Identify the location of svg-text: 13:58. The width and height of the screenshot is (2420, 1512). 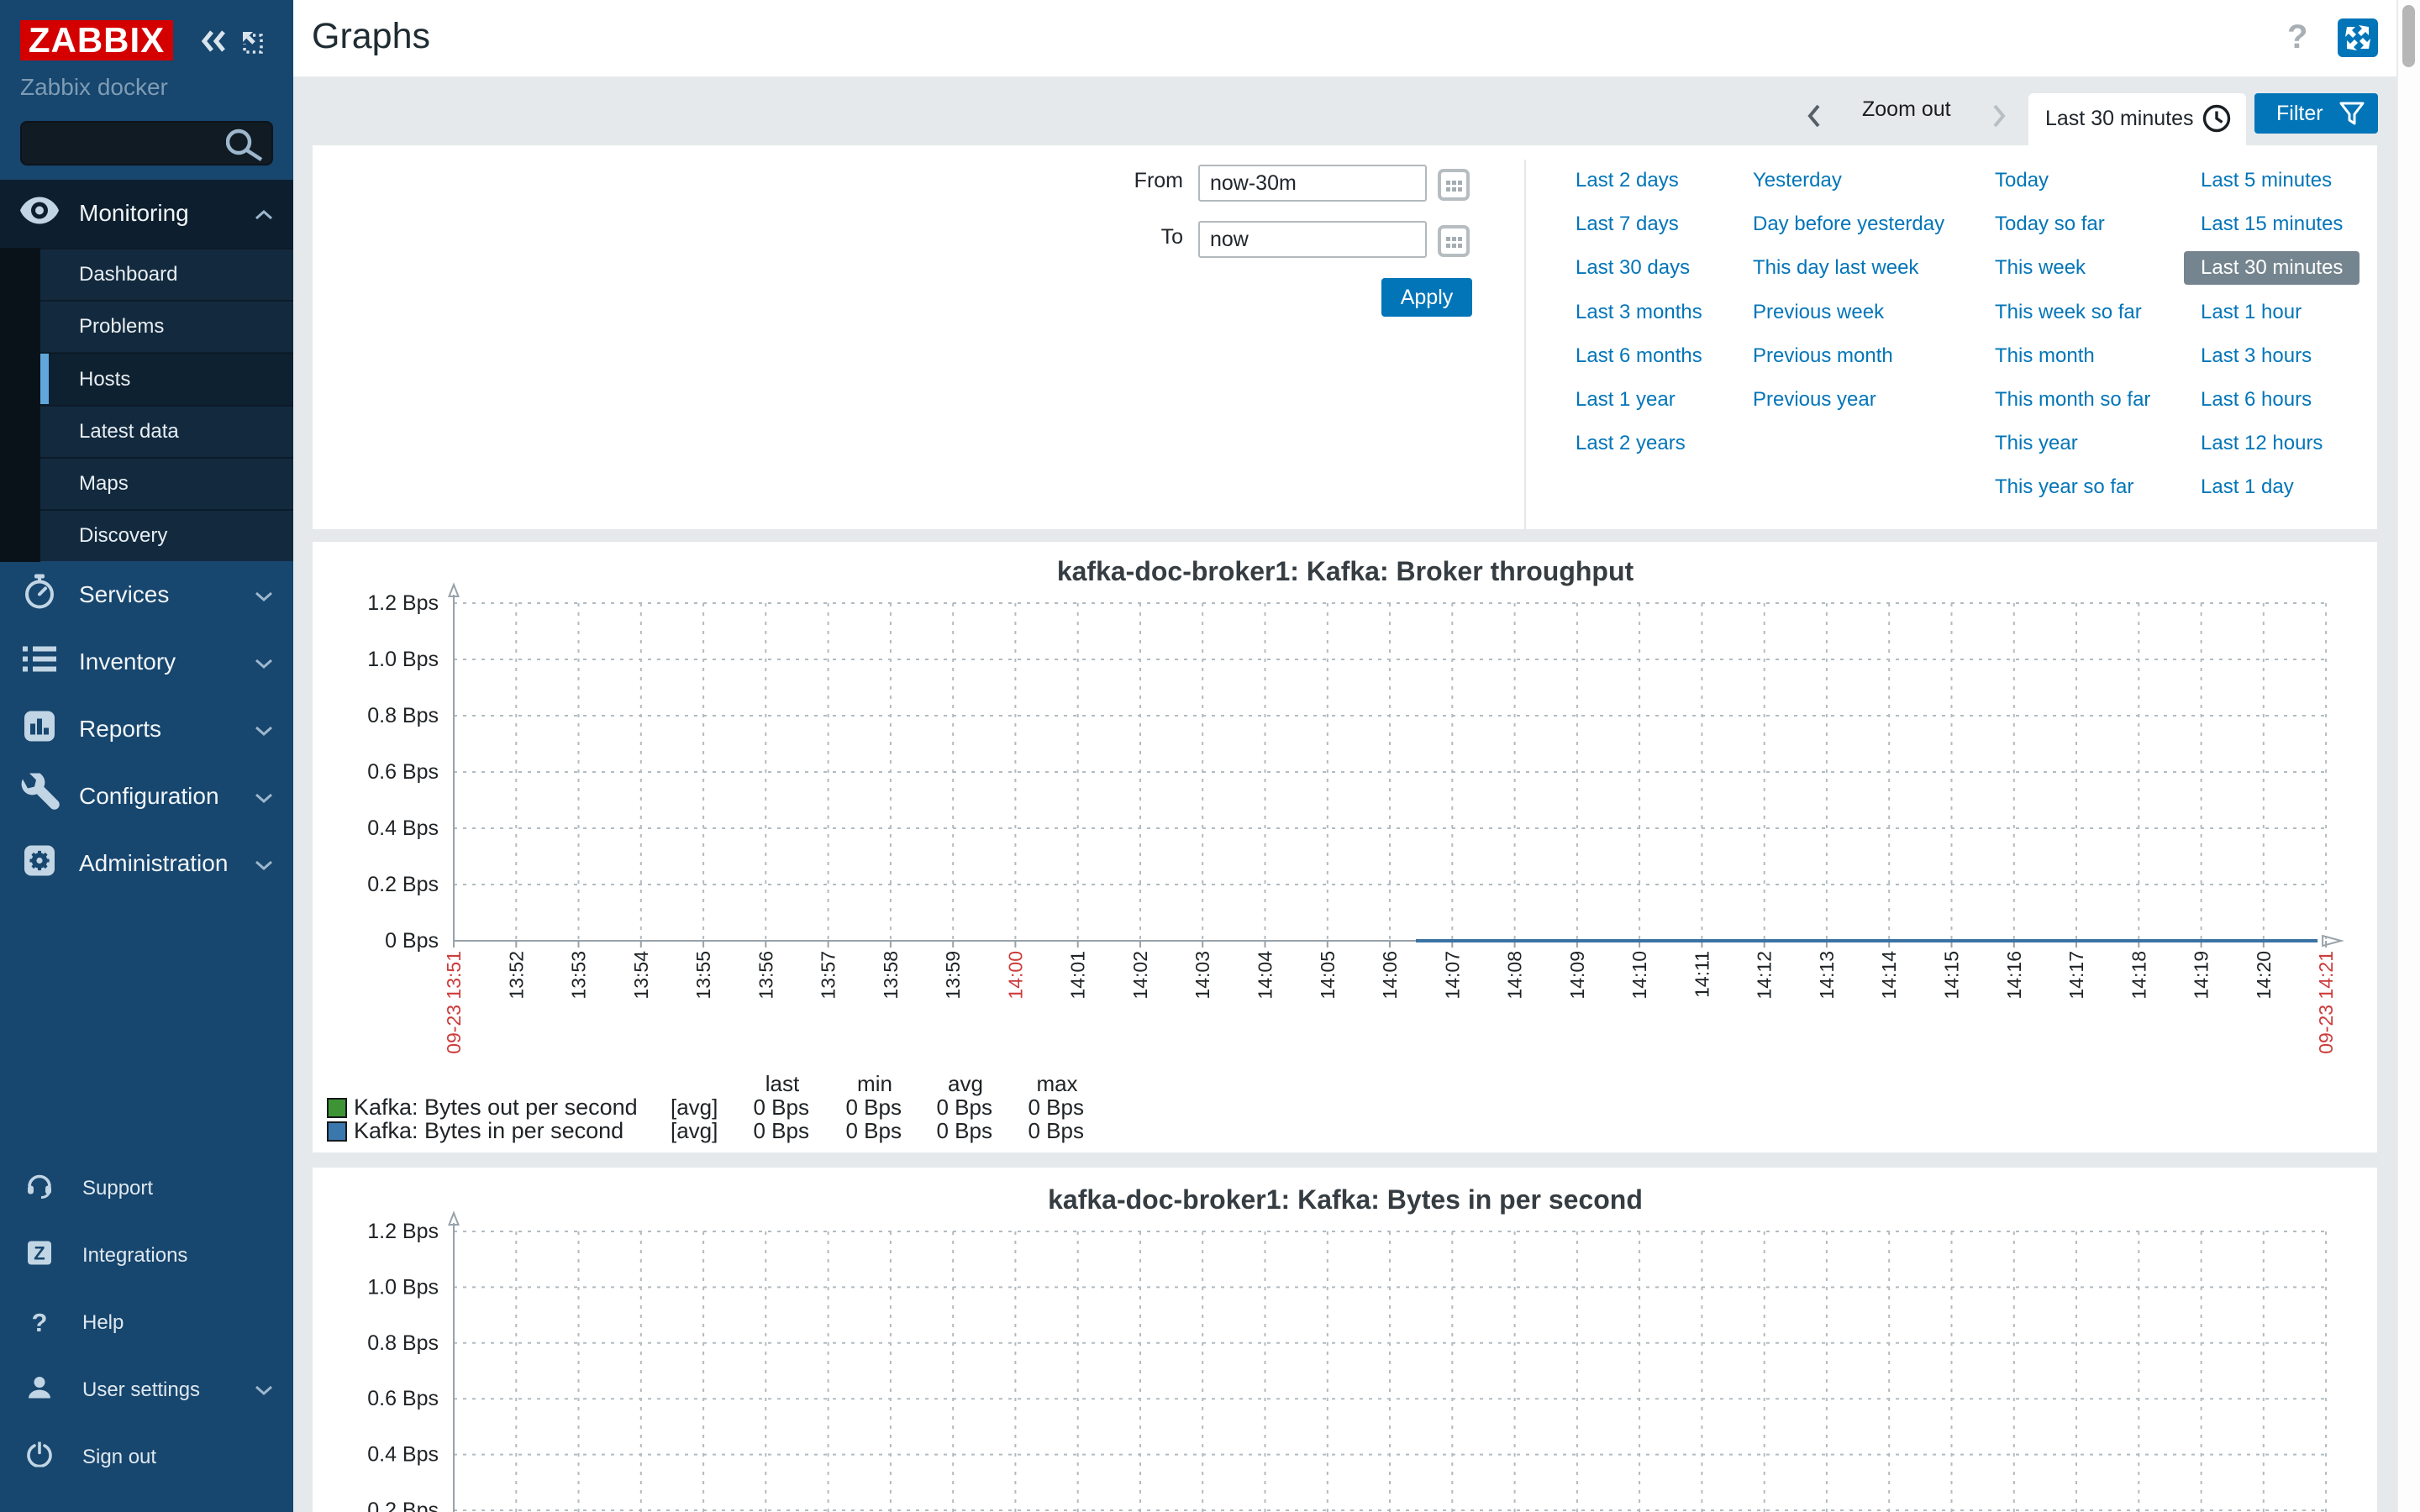
(891, 975).